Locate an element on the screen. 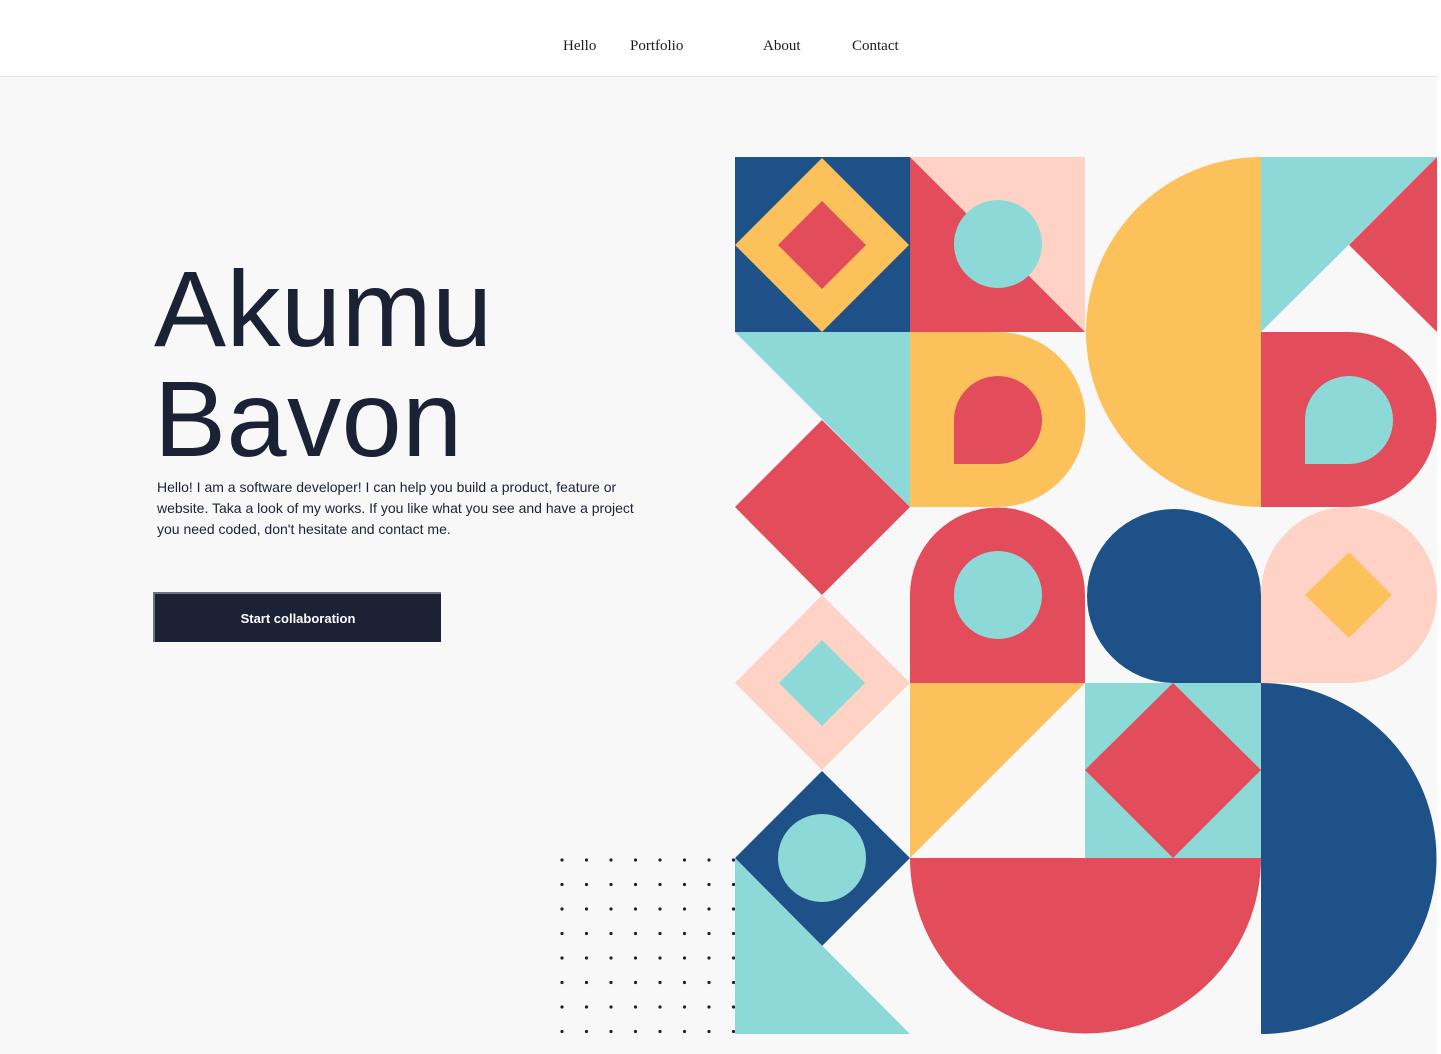 This screenshot has width=1441, height=1054. dot-grid is located at coordinates (648, 946).